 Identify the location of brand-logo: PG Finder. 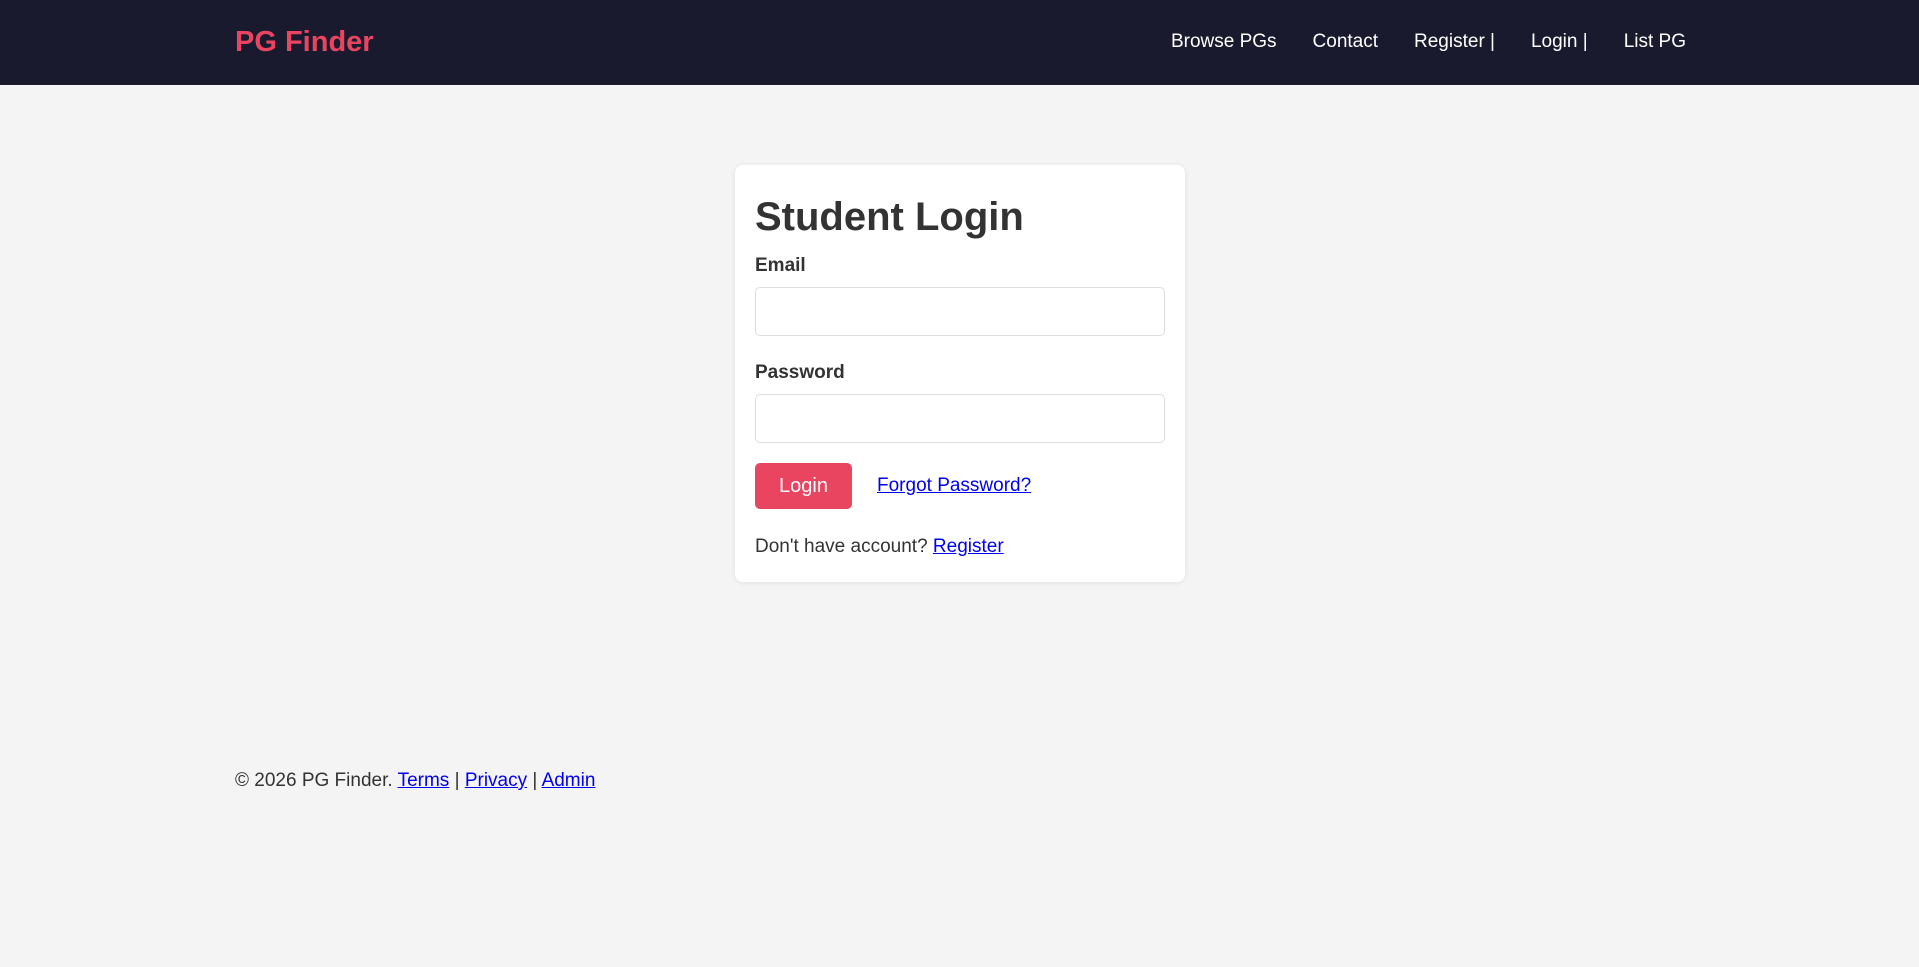
(304, 42).